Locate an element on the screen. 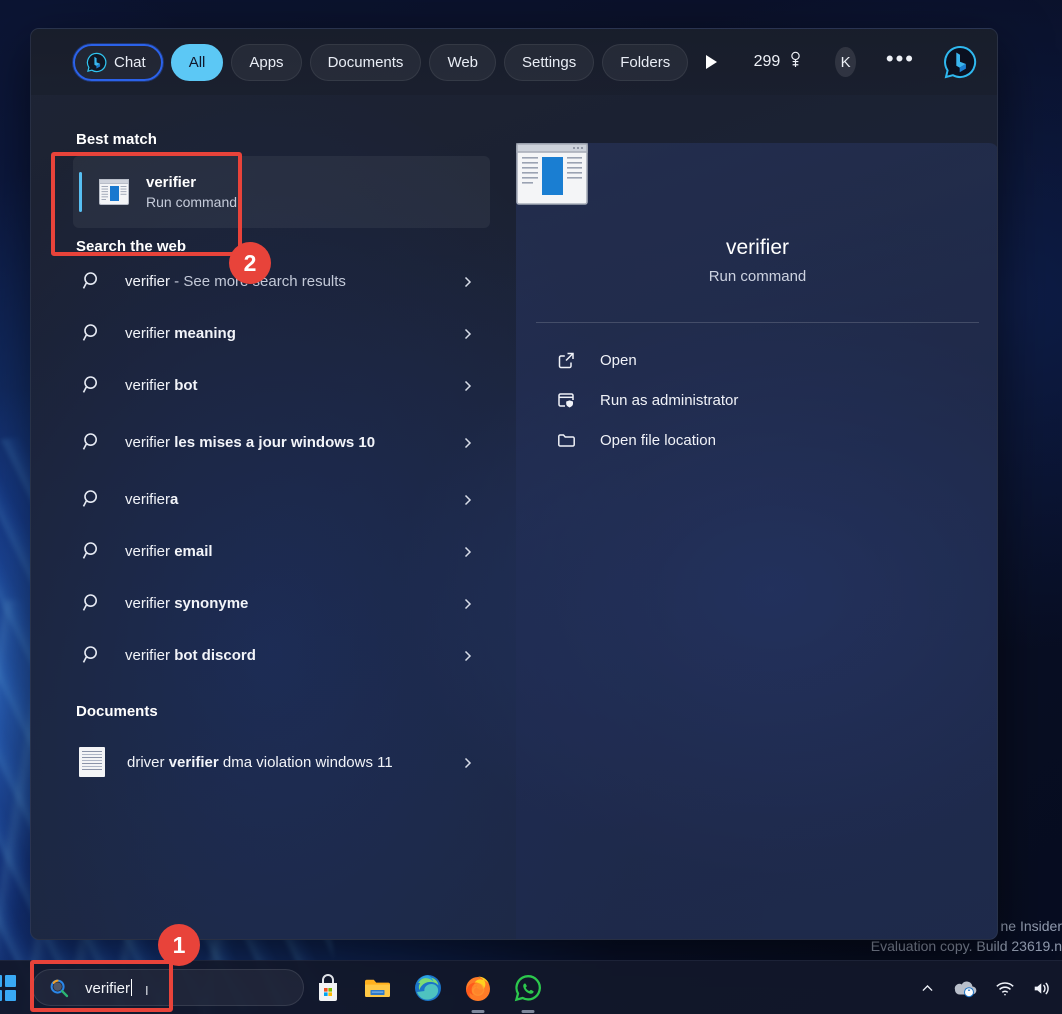  wifi-icon is located at coordinates (1005, 988).